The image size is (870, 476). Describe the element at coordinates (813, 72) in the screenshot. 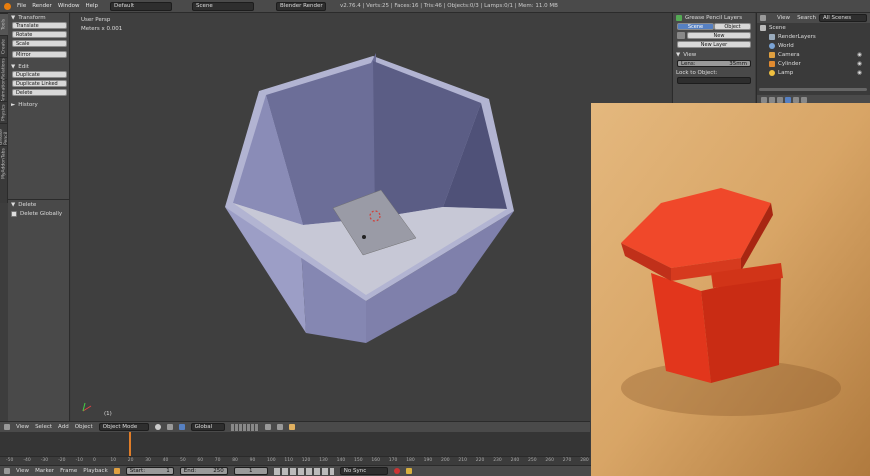

I see `outliner-item-lamp: Lamp ◉` at that location.